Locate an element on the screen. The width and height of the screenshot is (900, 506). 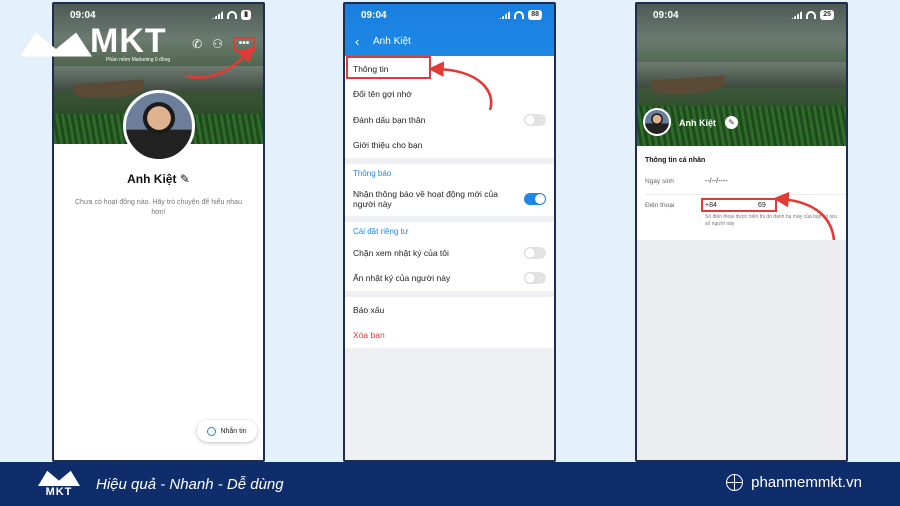
notify-activity-toggle is located at coordinates (535, 199).